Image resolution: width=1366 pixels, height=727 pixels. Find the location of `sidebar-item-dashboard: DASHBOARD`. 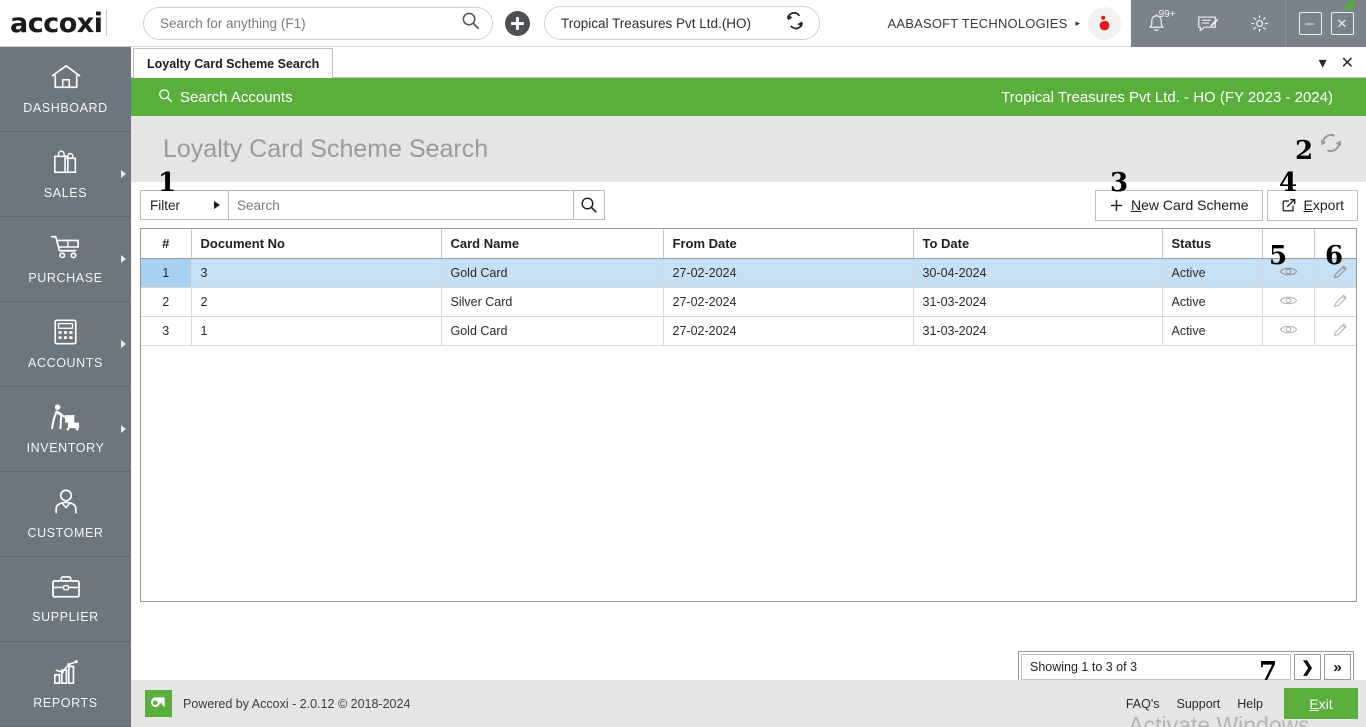

sidebar-item-dashboard: DASHBOARD is located at coordinates (65, 89).